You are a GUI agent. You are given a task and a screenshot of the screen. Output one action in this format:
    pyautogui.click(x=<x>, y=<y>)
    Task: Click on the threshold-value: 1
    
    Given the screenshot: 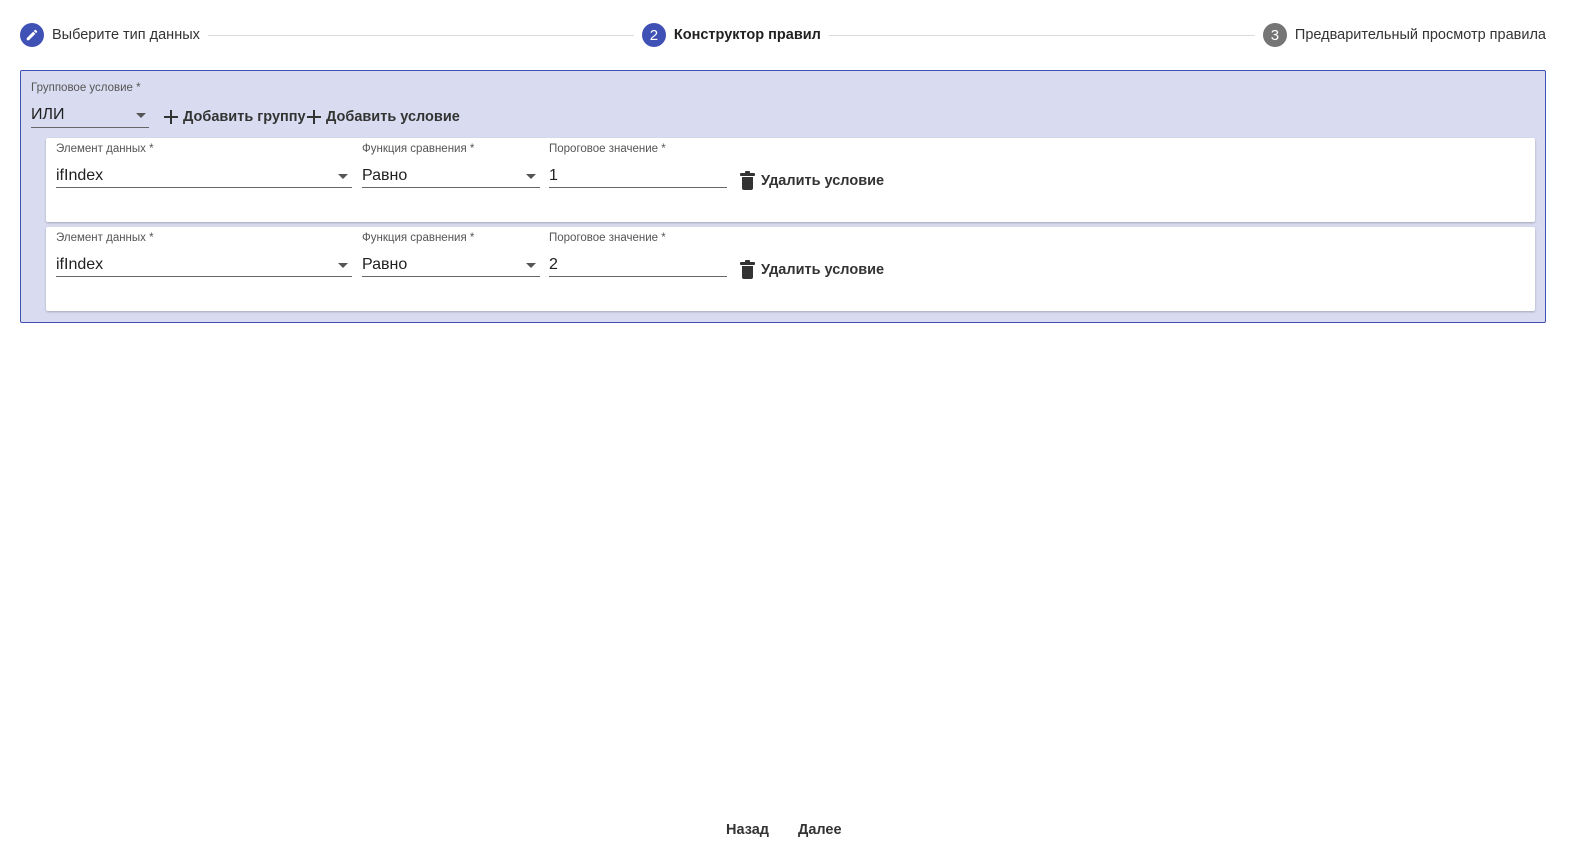 What is the action you would take?
    pyautogui.click(x=553, y=175)
    